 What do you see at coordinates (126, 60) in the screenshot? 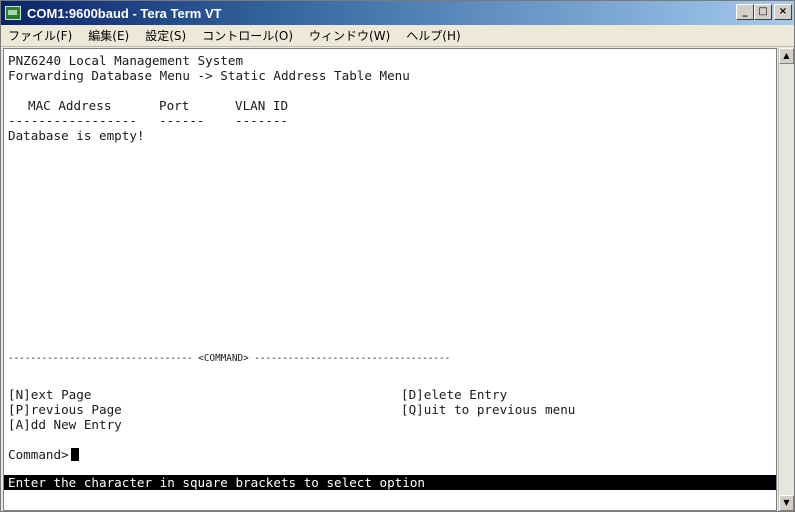
I see `header-system-name: PNZ6240 Local Management System` at bounding box center [126, 60].